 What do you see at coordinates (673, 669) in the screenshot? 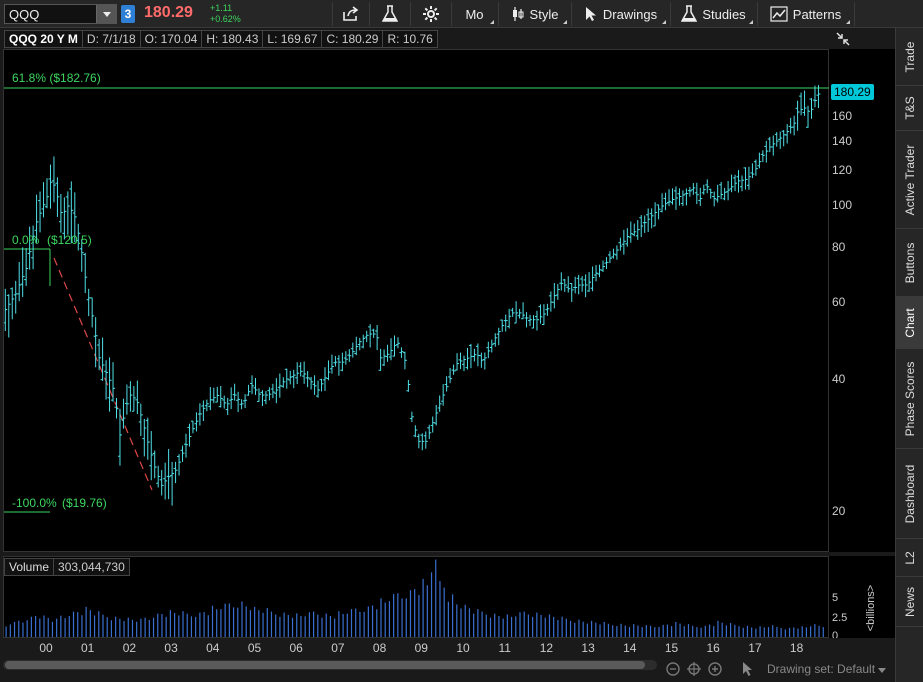
I see `zoom-out-icon` at bounding box center [673, 669].